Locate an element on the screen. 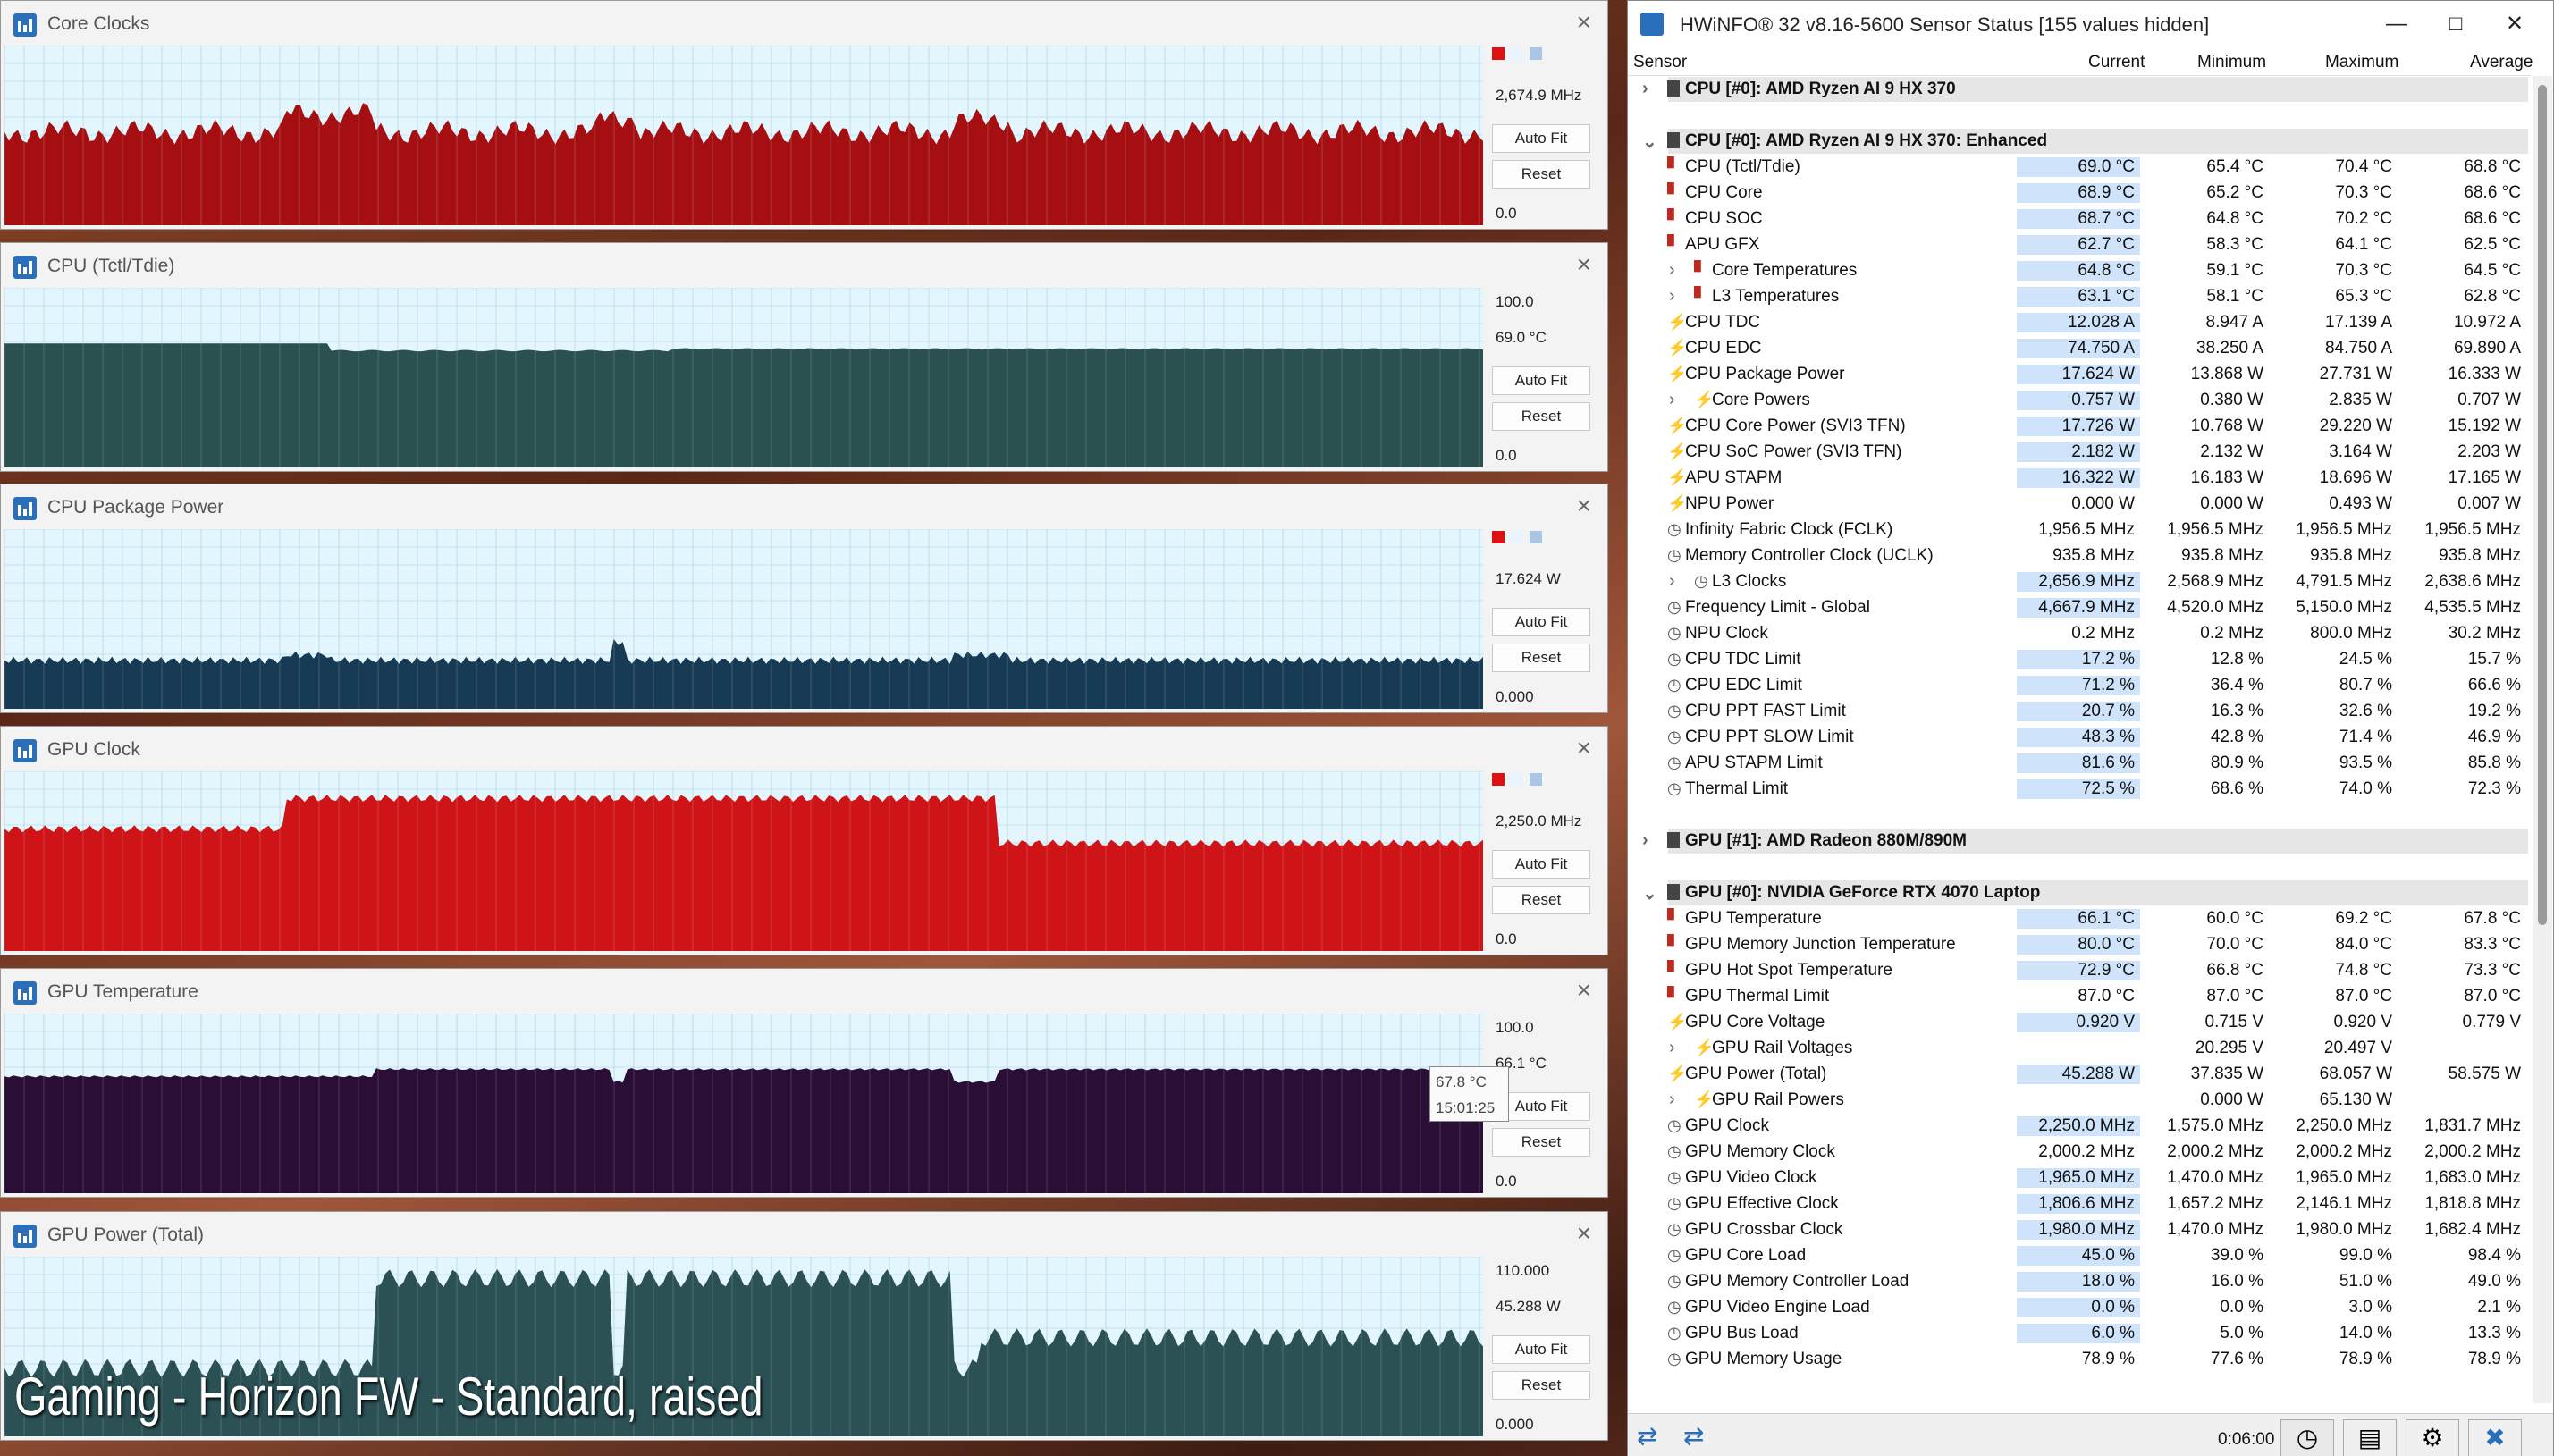 Image resolution: width=2554 pixels, height=1456 pixels. sensor-row: ◷ CPU TDC Limit 17.2 % 12.8 % 24.5 % 15.7 % is located at coordinates (2079, 659).